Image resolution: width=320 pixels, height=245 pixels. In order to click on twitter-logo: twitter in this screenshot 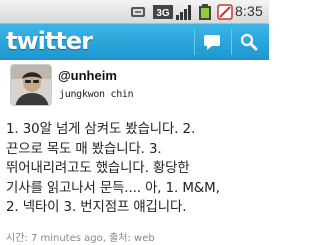, I will do `click(49, 41)`.